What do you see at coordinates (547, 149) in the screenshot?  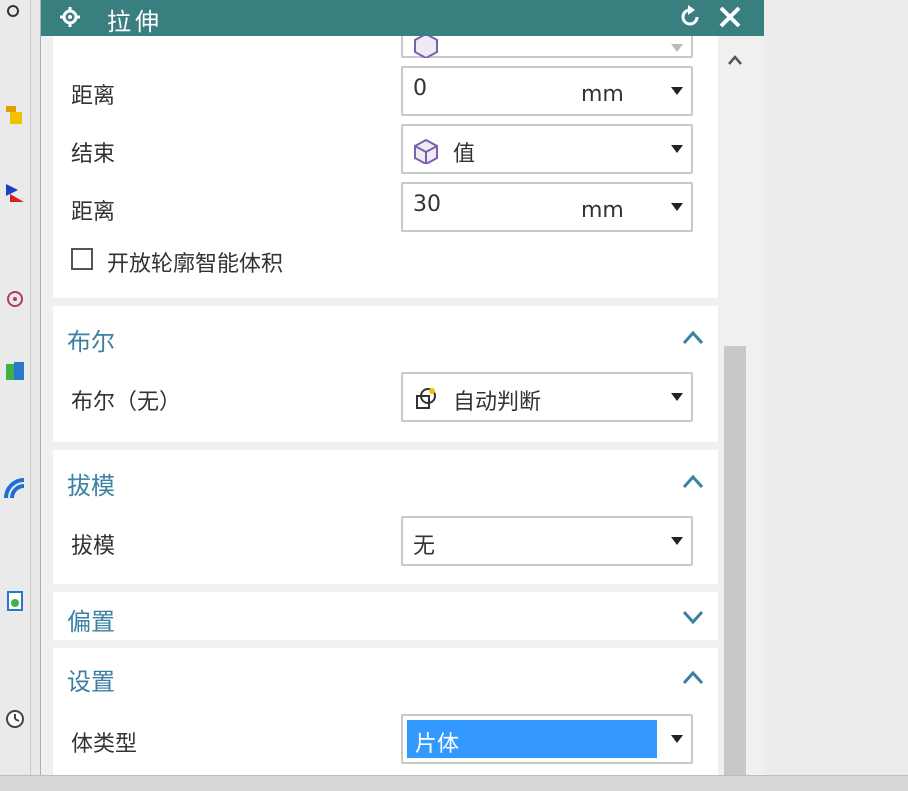 I see `end-dropdown: 值` at bounding box center [547, 149].